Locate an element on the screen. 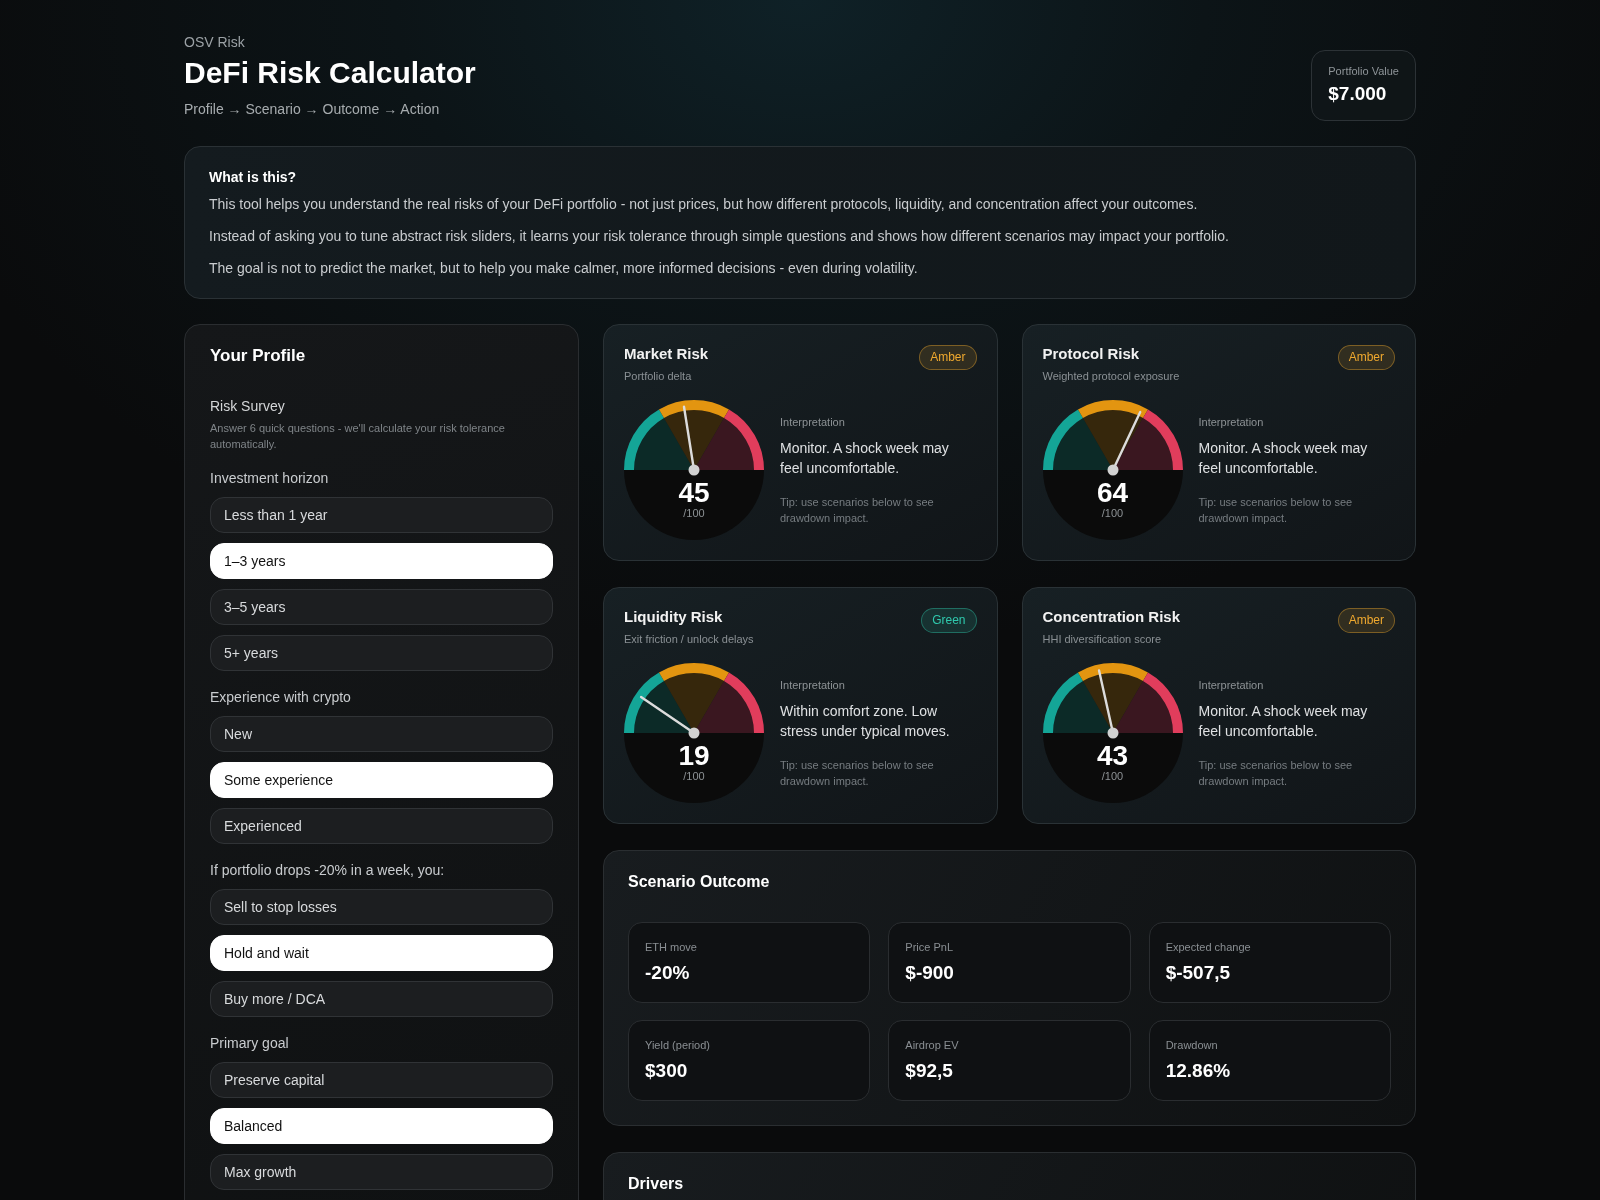  risk-score: 43 is located at coordinates (1112, 756).